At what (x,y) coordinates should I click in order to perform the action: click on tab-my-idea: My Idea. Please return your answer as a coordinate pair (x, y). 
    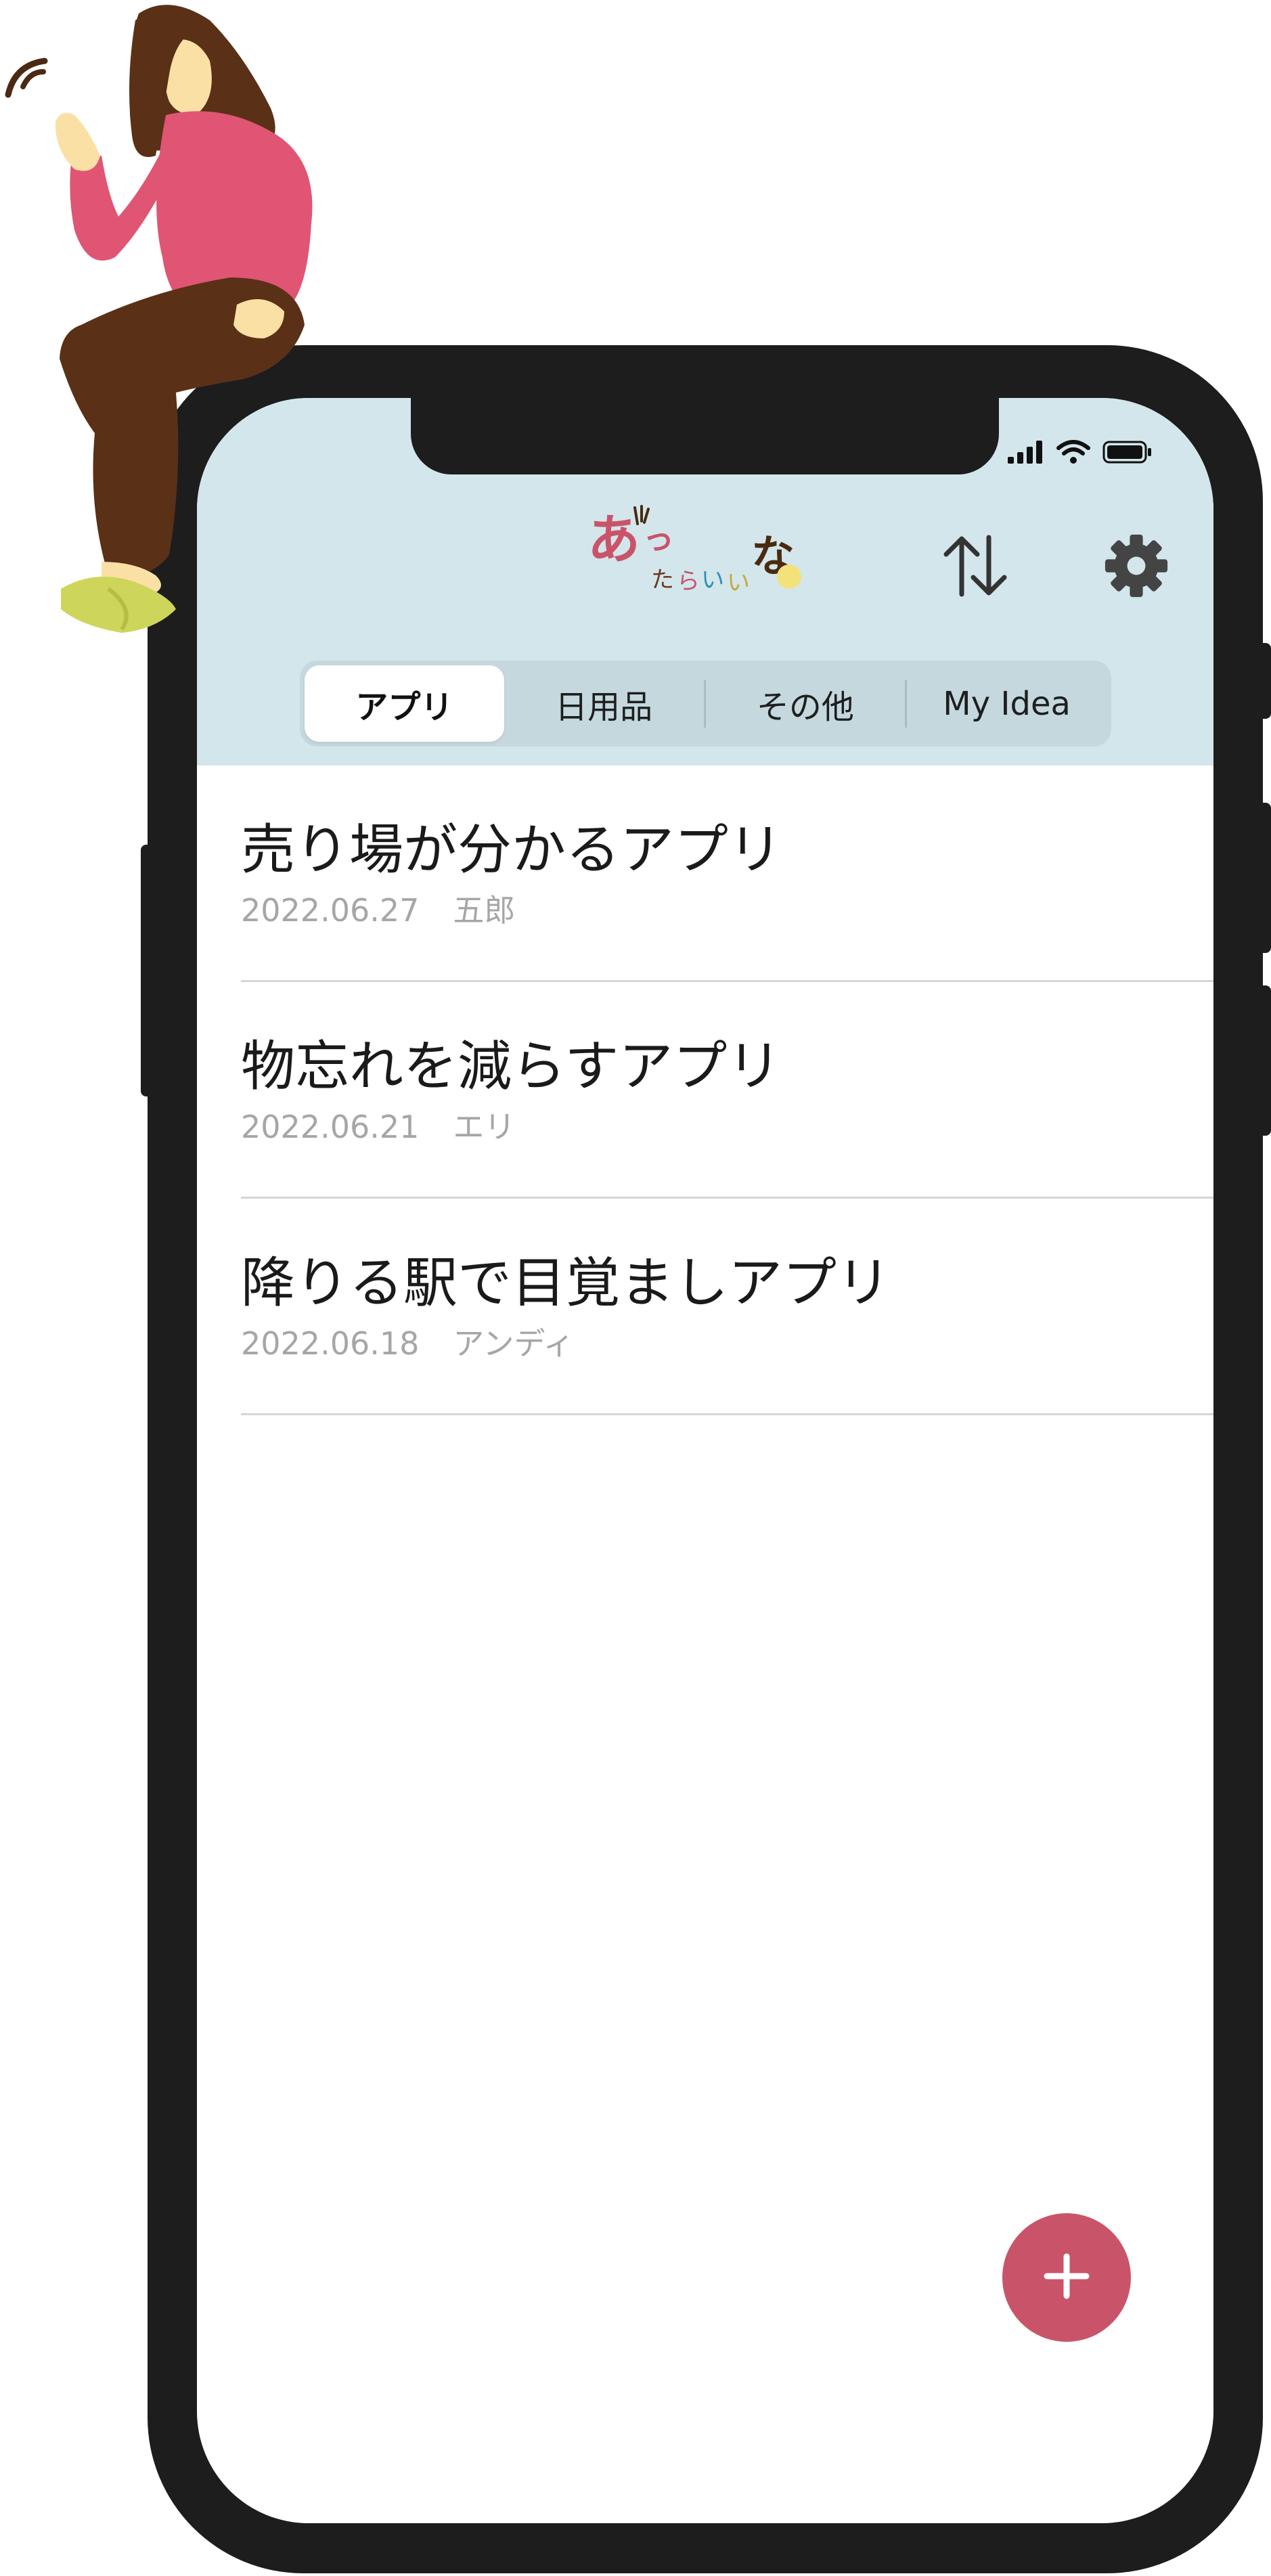
    Looking at the image, I should click on (1007, 703).